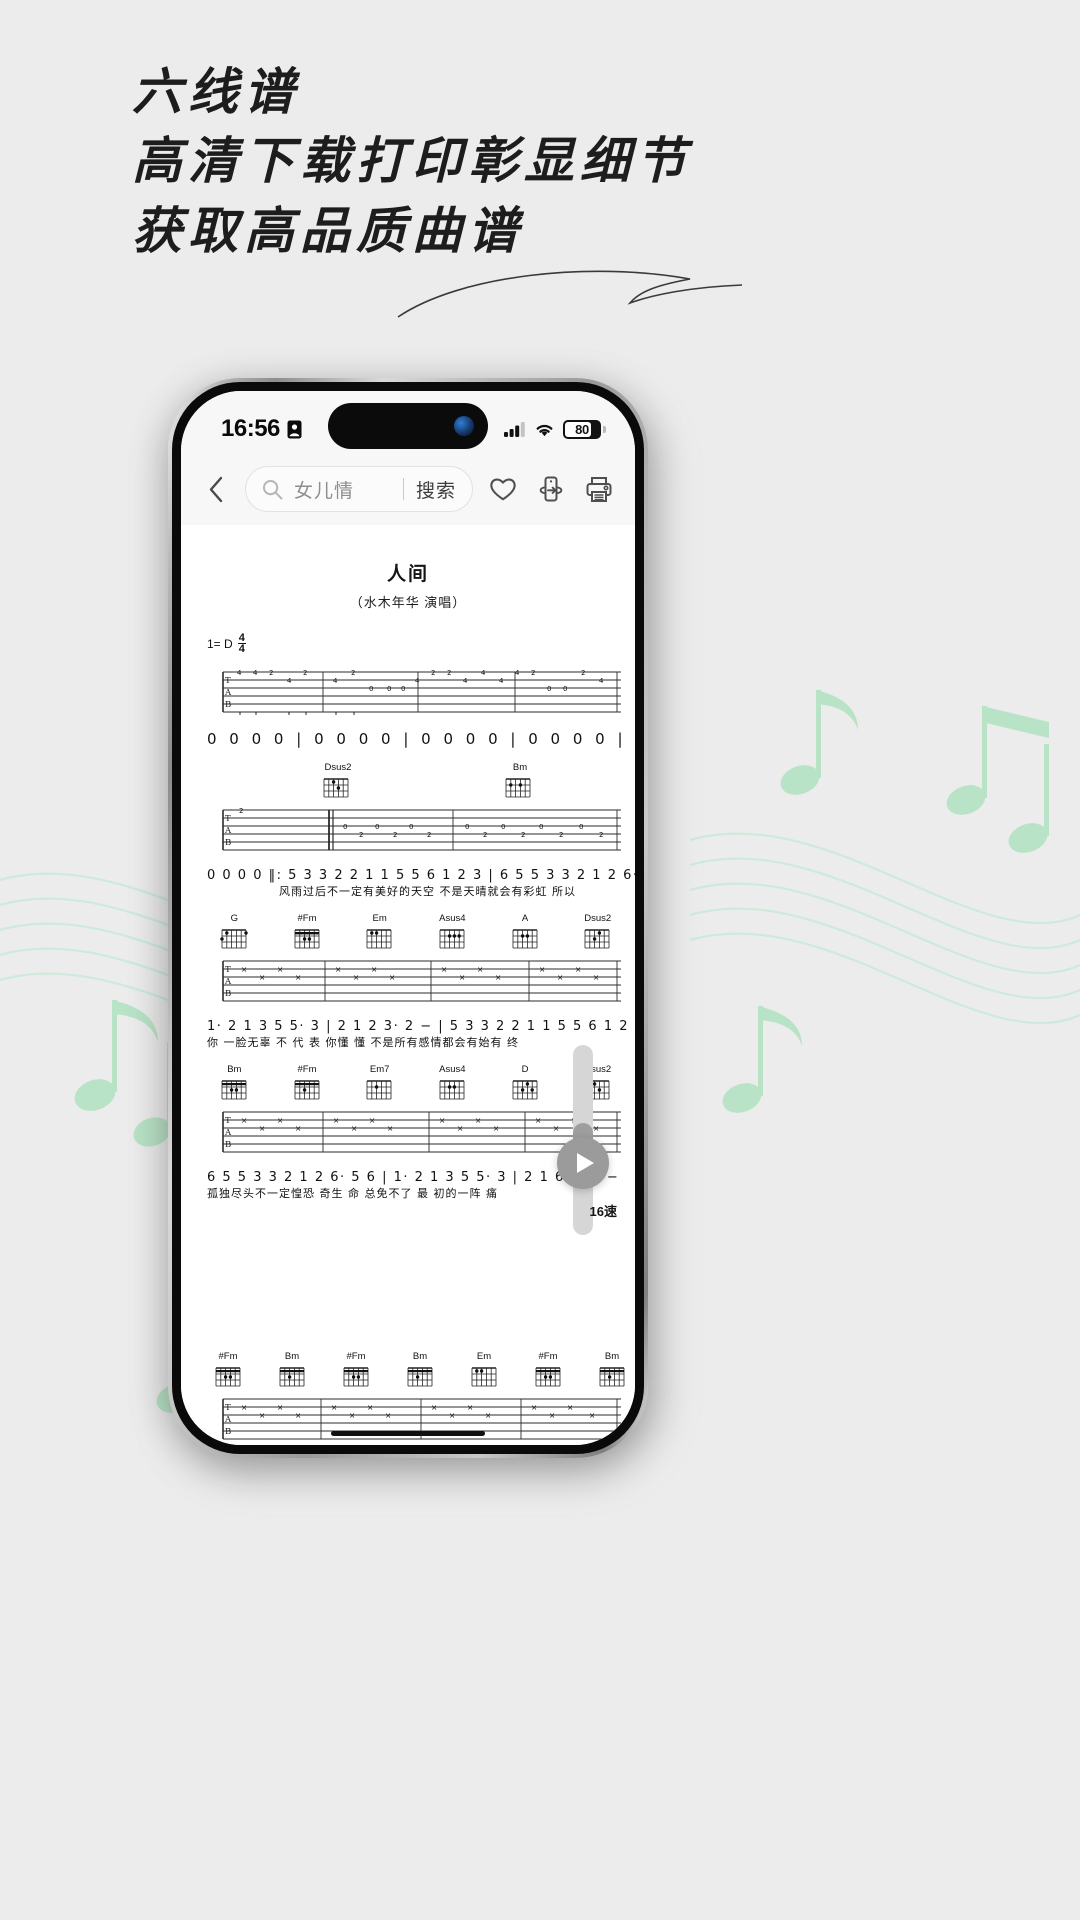 The height and width of the screenshot is (1920, 1080). What do you see at coordinates (452, 919) in the screenshot?
I see `chord-name: Asus4` at bounding box center [452, 919].